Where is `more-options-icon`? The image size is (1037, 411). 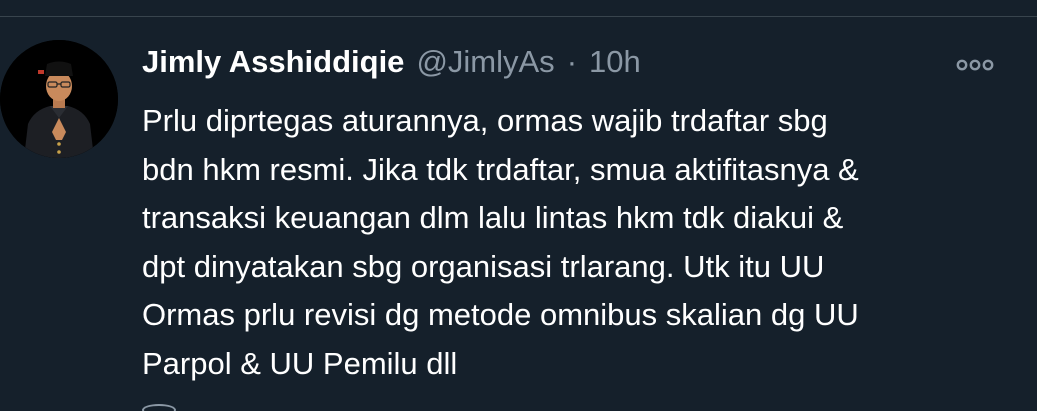 more-options-icon is located at coordinates (975, 65).